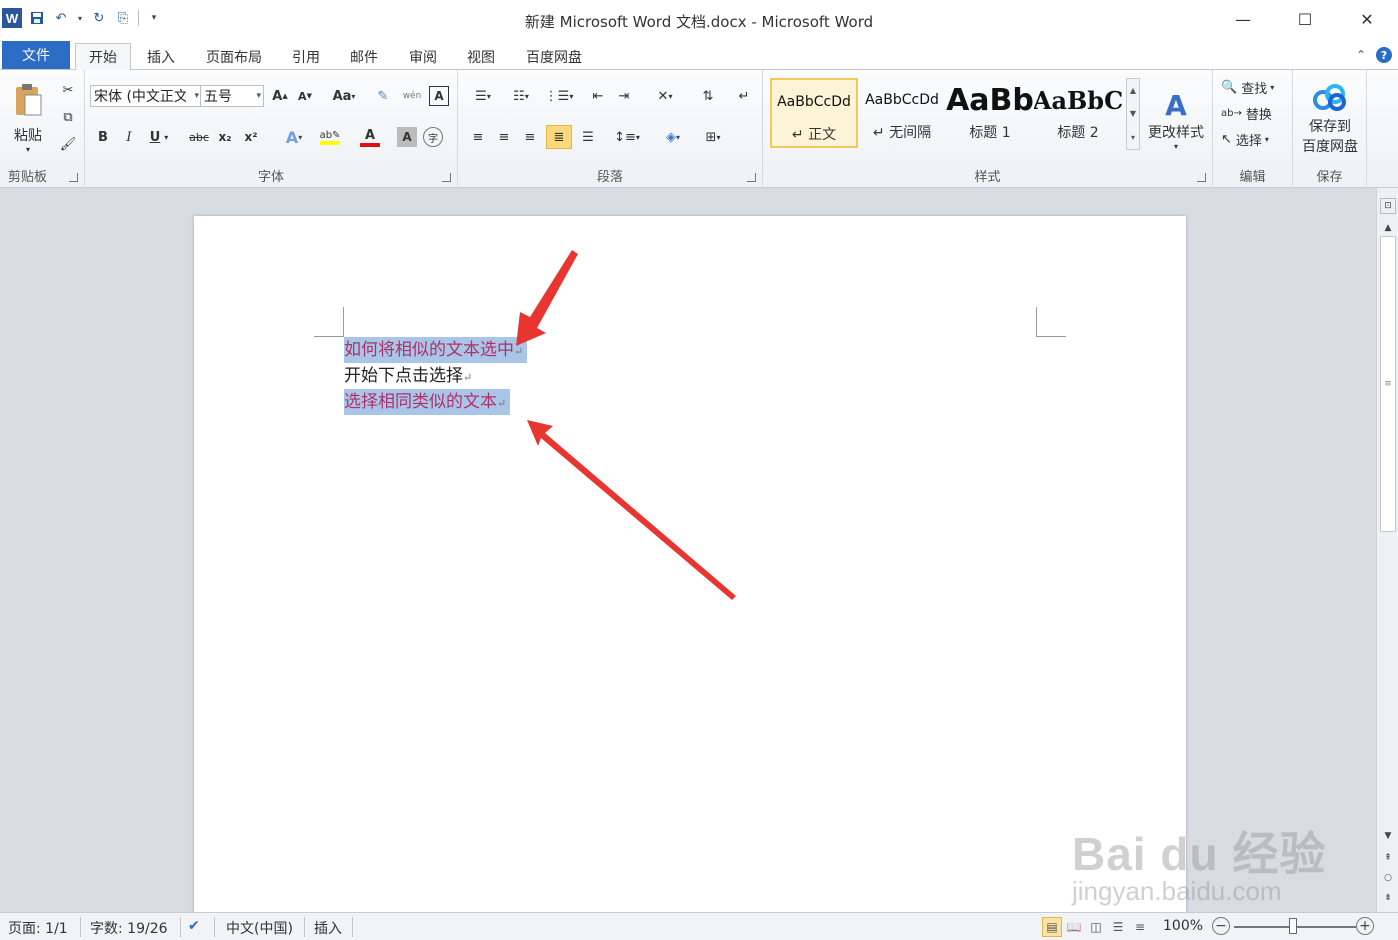  Describe the element at coordinates (1388, 898) in the screenshot. I see `next-page-icon: ⇟` at that location.